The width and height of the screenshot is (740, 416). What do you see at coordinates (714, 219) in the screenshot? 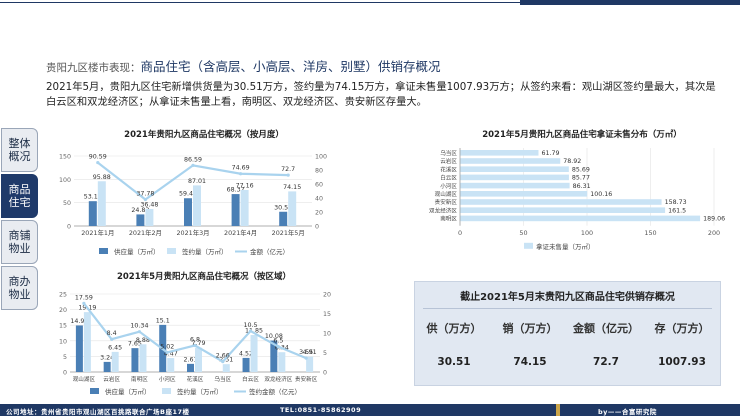
I see `data-label: 189.06` at bounding box center [714, 219].